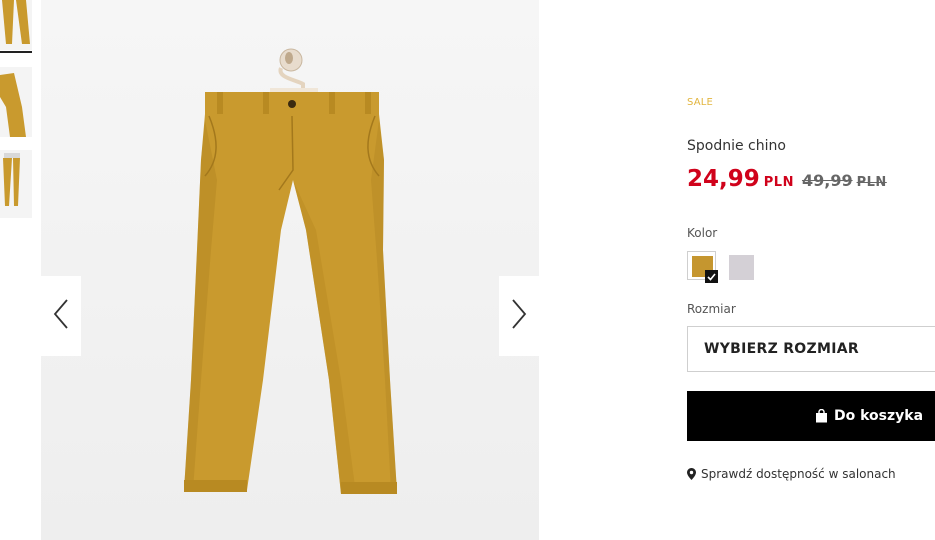 This screenshot has width=935, height=540. Describe the element at coordinates (16, 102) in the screenshot. I see `thumbnail-side` at that location.